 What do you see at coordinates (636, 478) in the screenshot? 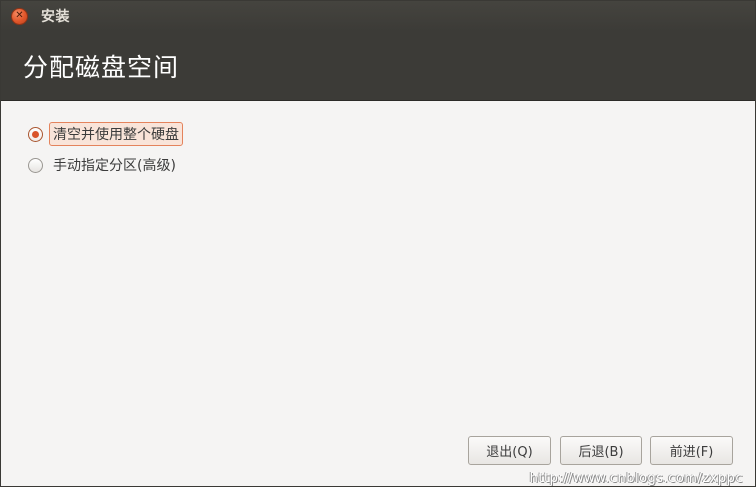
I see `watermark-url: http://www.cnblogs.com/zxppc` at bounding box center [636, 478].